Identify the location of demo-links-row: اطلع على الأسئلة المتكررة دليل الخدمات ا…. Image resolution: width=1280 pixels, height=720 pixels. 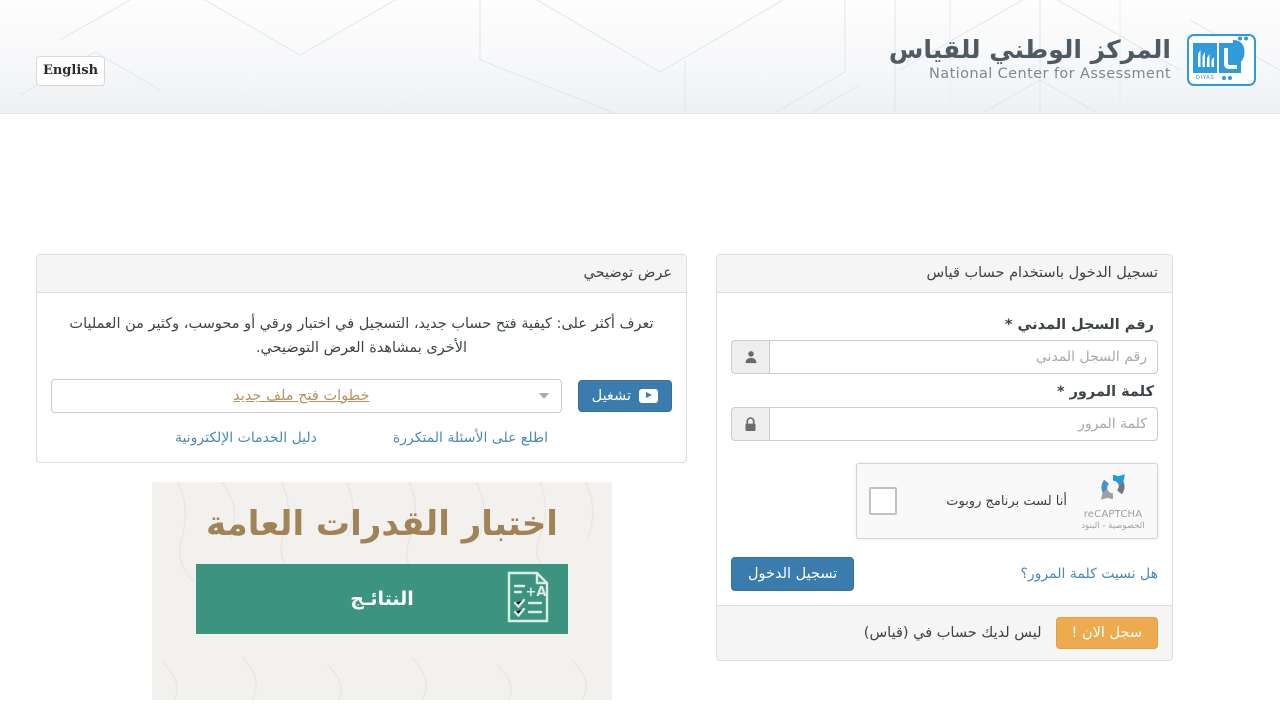
(361, 439).